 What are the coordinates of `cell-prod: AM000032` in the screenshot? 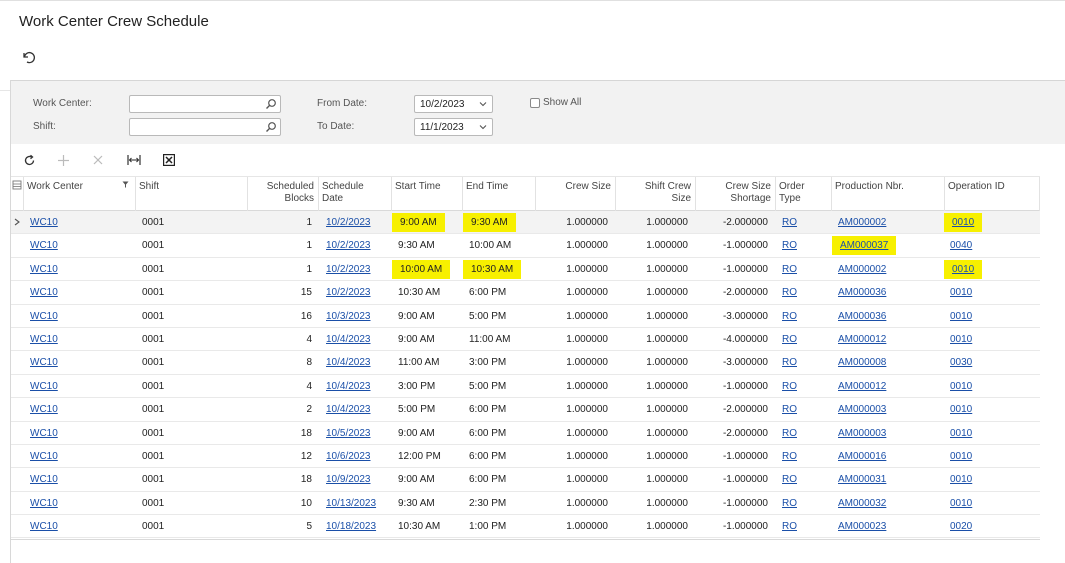 It's located at (868, 503).